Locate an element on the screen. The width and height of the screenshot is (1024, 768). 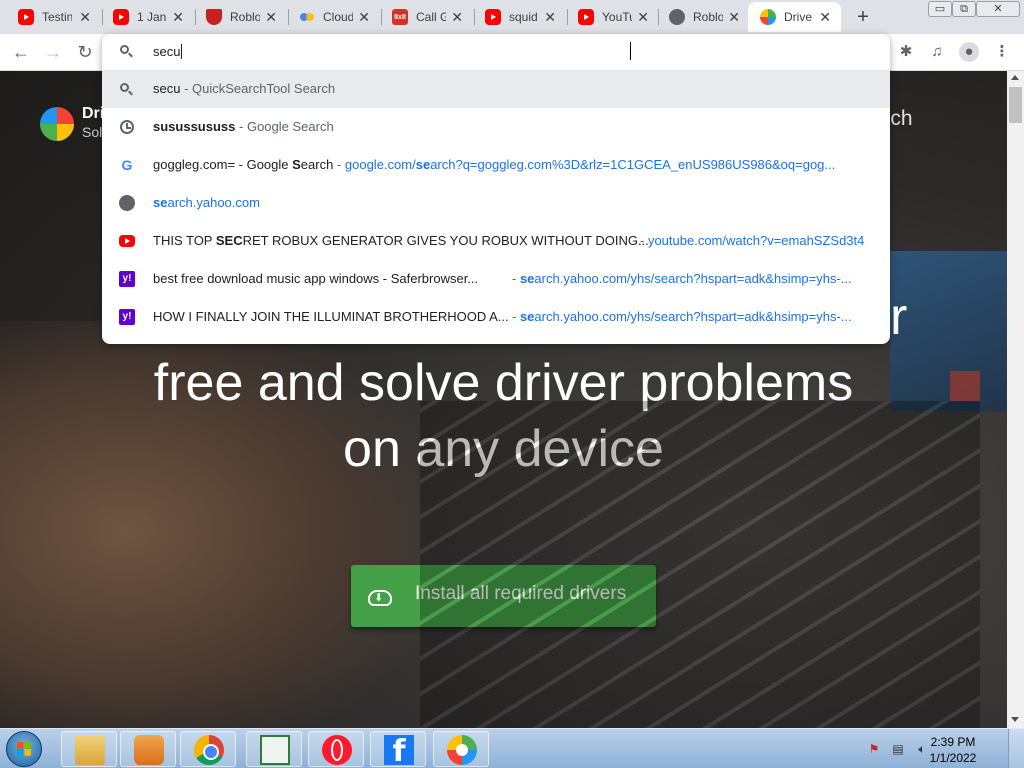
taskbar-app-chrome-canary is located at coordinates (461, 749).